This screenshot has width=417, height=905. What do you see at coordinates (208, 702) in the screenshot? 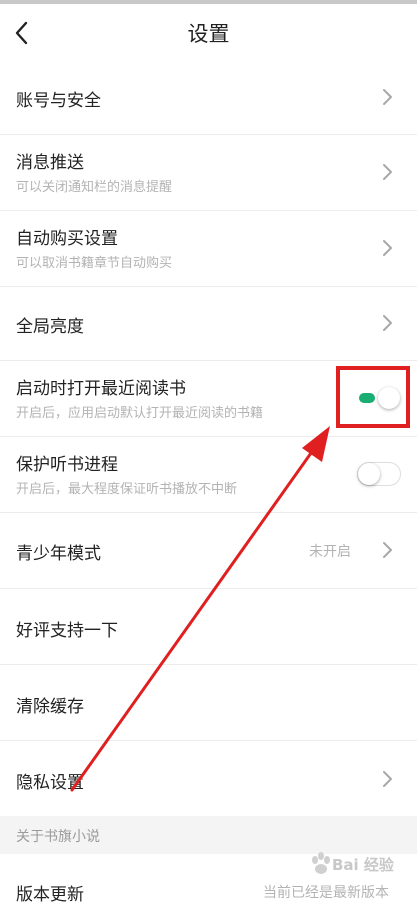
I see `setting-clear-cache: 清除缓存` at bounding box center [208, 702].